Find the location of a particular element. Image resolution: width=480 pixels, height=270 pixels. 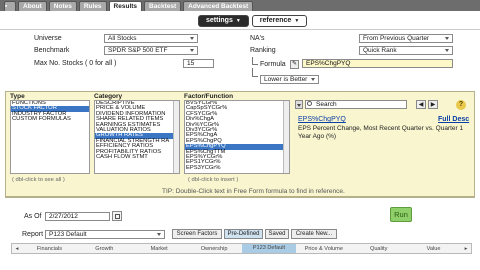

asof-date-input: 2/27/2012 is located at coordinates (77, 216).